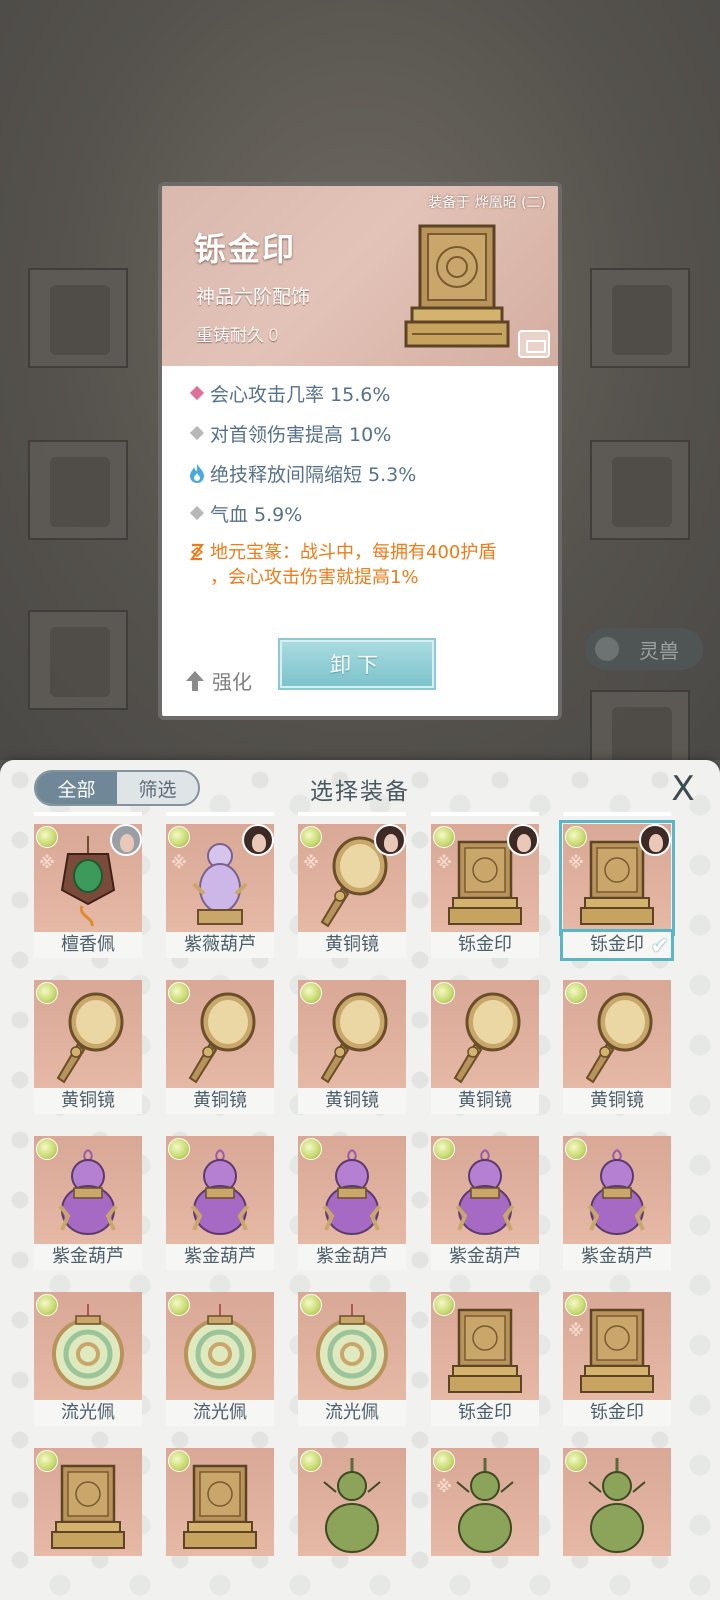 The image size is (720, 1600). What do you see at coordinates (256, 515) in the screenshot?
I see `stat-text: 气血 5.9%` at bounding box center [256, 515].